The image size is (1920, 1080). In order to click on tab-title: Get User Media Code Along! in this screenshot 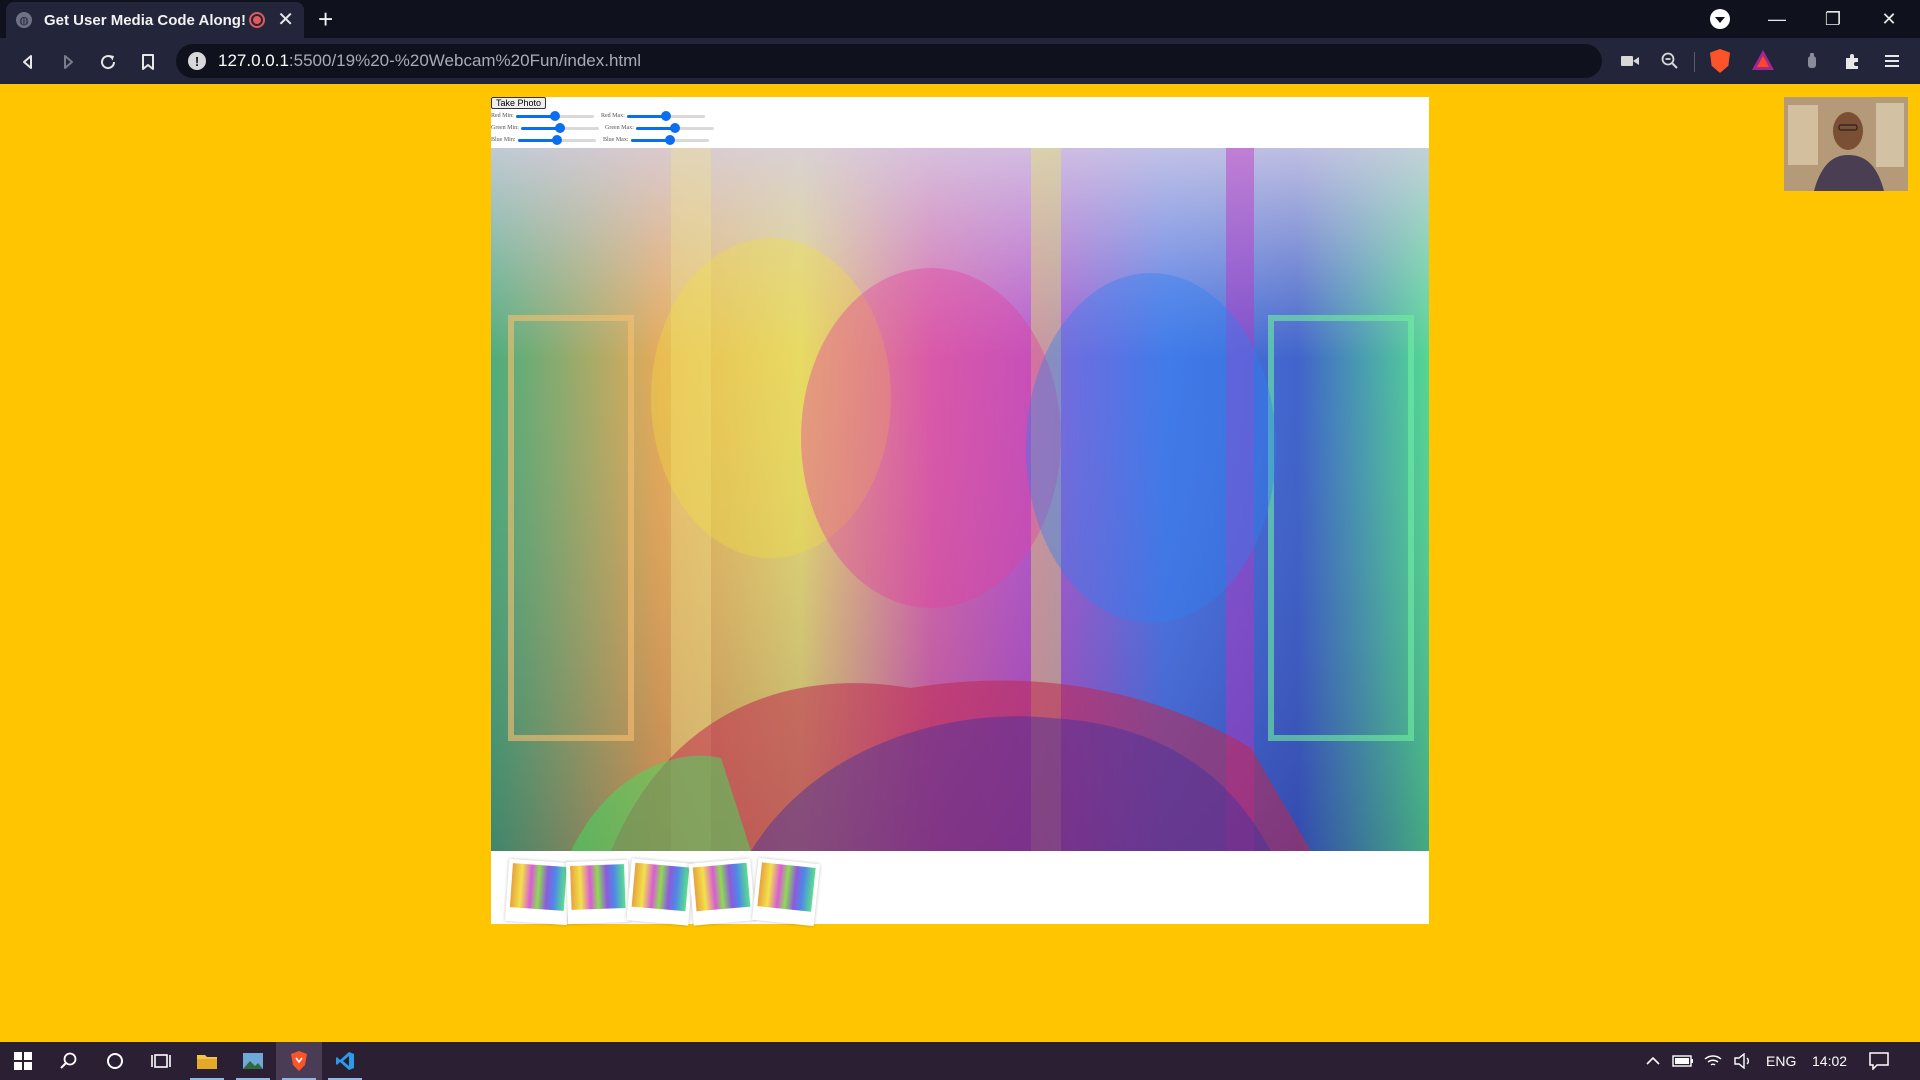, I will do `click(145, 20)`.